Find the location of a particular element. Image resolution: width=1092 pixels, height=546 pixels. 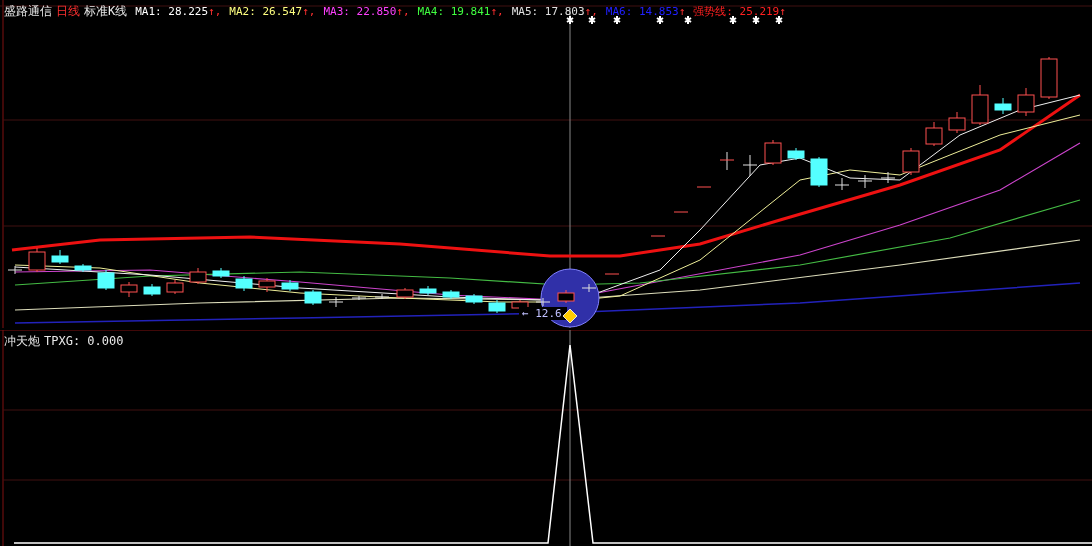

indicator-value: MA2: 26.547 is located at coordinates (266, 11).